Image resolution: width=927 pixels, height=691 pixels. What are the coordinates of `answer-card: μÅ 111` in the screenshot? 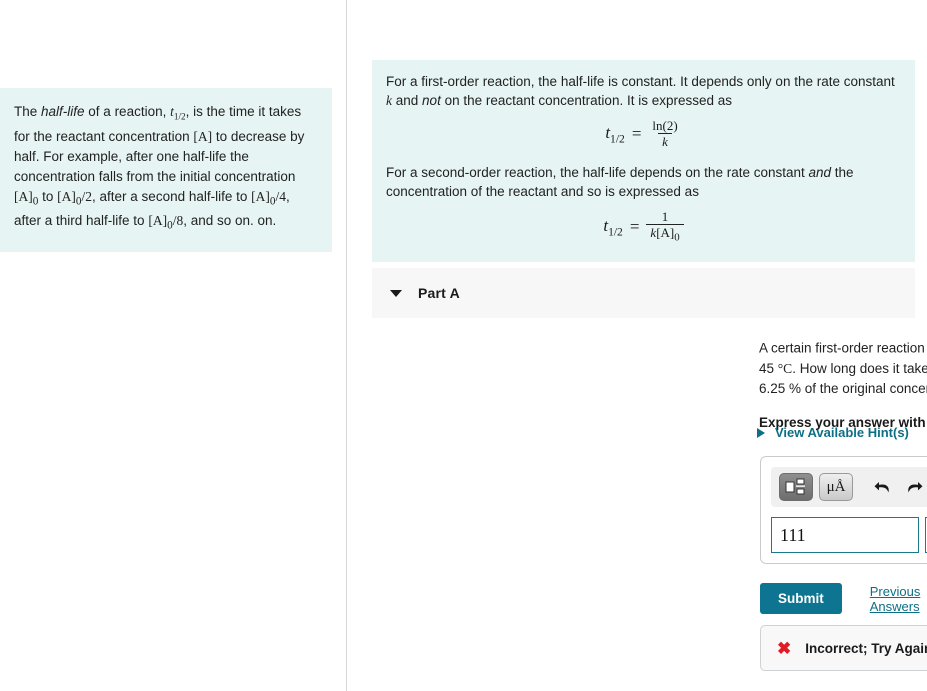 It's located at (843, 510).